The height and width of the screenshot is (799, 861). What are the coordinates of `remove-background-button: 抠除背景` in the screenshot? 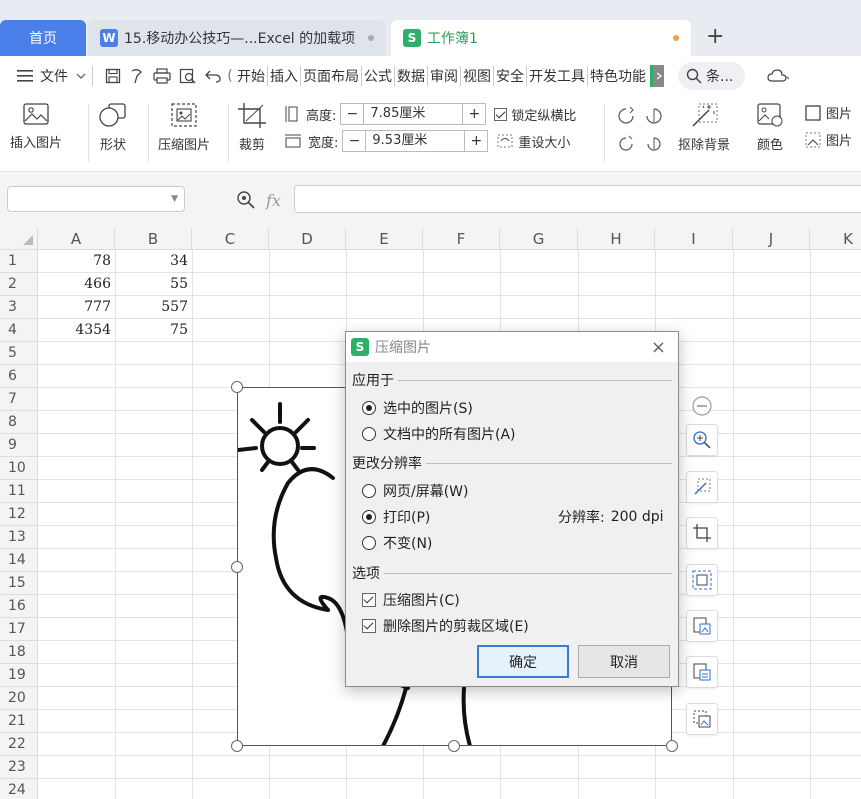 It's located at (704, 127).